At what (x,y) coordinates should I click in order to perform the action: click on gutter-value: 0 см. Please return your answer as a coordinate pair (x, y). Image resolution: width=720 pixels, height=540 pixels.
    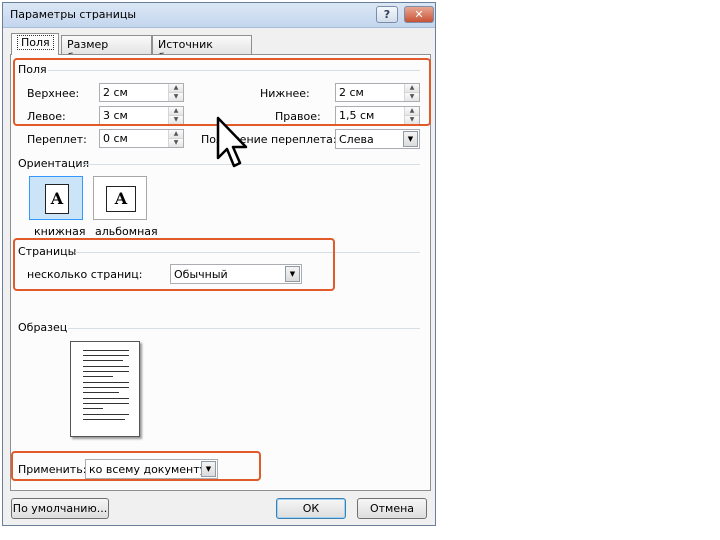
    Looking at the image, I should click on (115, 138).